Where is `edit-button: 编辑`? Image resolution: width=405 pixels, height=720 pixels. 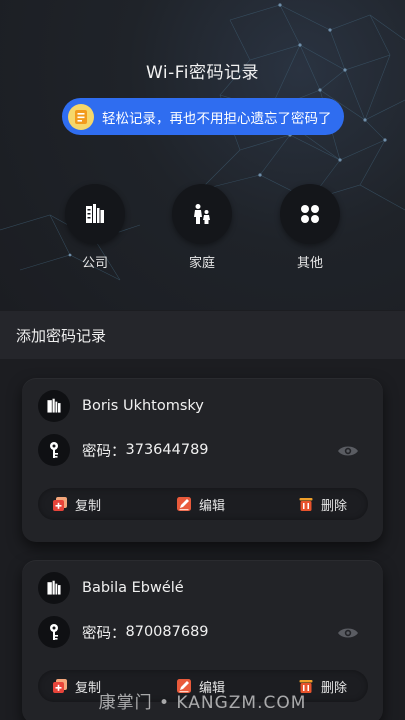 edit-button: 编辑 is located at coordinates (200, 504).